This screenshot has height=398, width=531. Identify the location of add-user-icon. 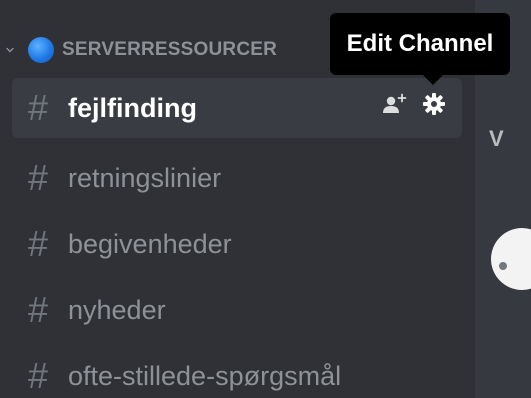
(395, 106).